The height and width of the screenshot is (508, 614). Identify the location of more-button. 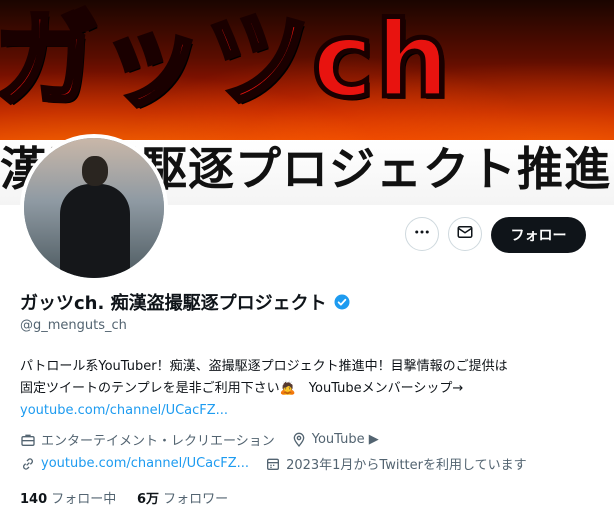
(422, 234).